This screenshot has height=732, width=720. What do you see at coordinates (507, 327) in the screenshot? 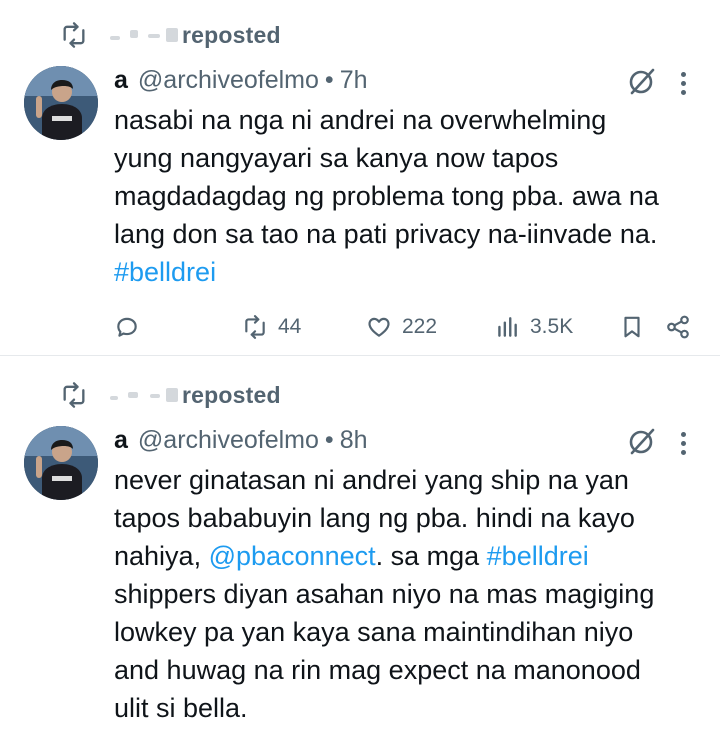
I see `views-icon` at bounding box center [507, 327].